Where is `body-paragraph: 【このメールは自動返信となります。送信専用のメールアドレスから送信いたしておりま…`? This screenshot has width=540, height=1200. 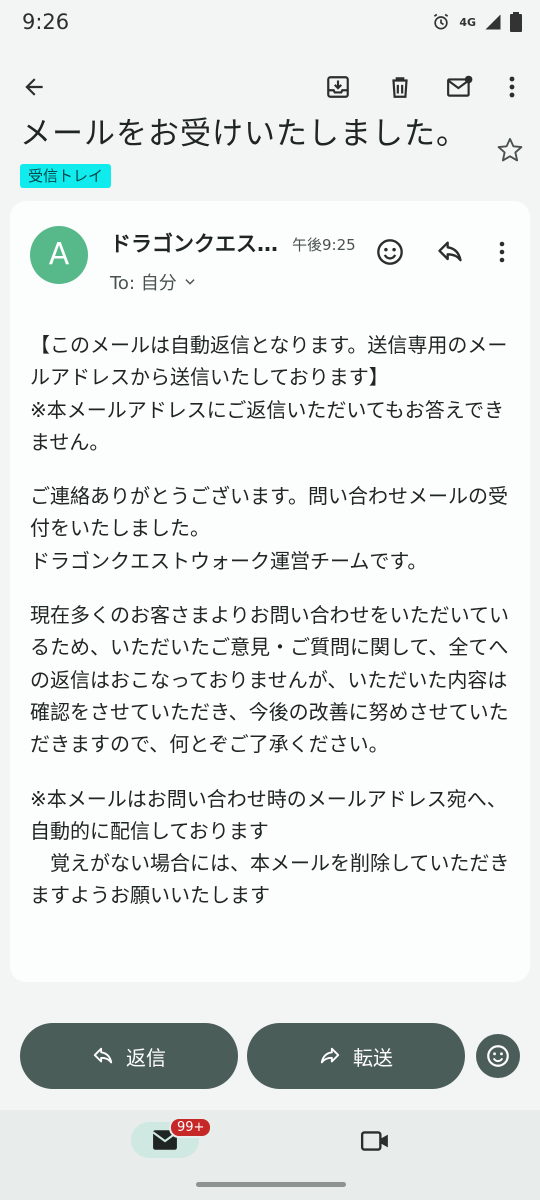
body-paragraph: 【このメールは自動返信となります。送信専用のメールアドレスから送信いたしておりま… is located at coordinates (269, 393).